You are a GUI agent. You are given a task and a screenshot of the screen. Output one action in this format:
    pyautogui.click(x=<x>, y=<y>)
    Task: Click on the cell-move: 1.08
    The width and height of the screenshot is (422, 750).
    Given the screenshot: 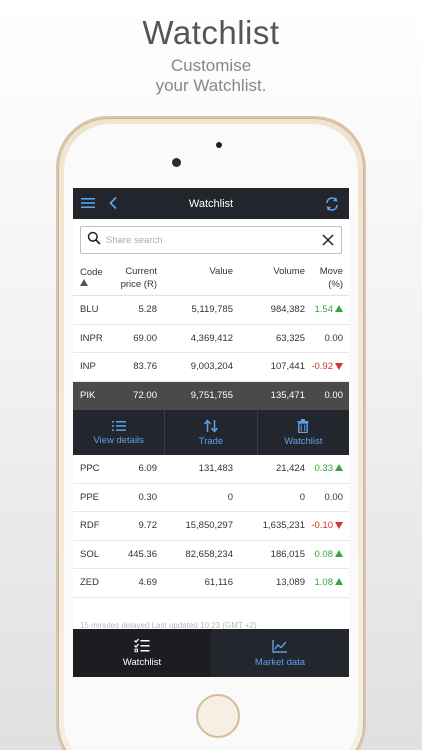 What is the action you would take?
    pyautogui.click(x=324, y=582)
    